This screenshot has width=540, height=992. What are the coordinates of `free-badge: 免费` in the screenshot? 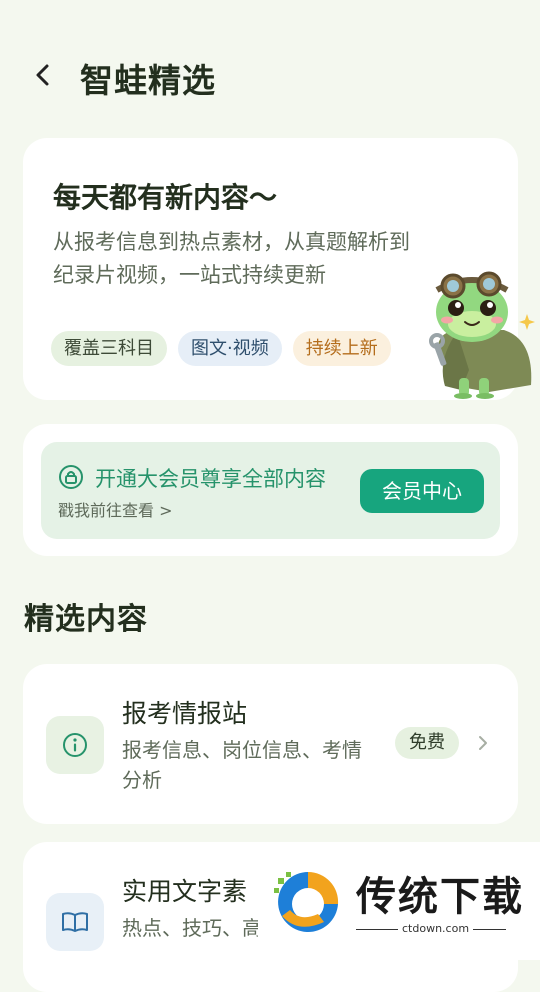 It's located at (427, 743).